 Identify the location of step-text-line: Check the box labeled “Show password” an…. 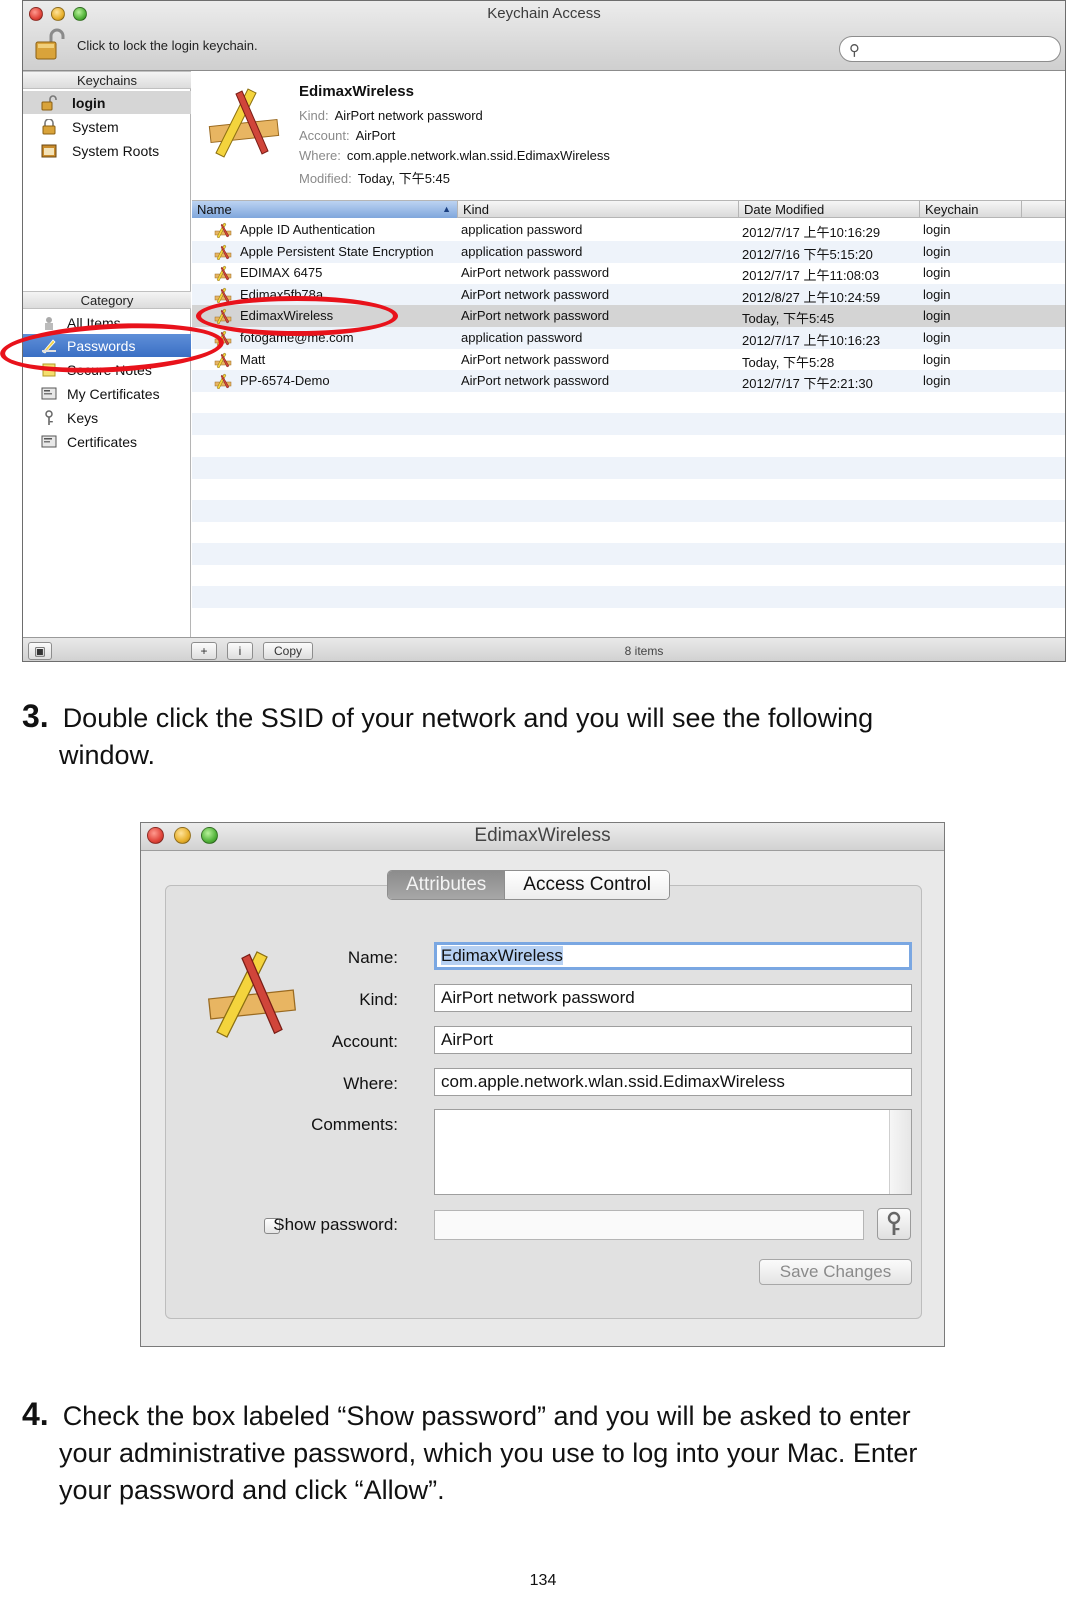
(486, 1416).